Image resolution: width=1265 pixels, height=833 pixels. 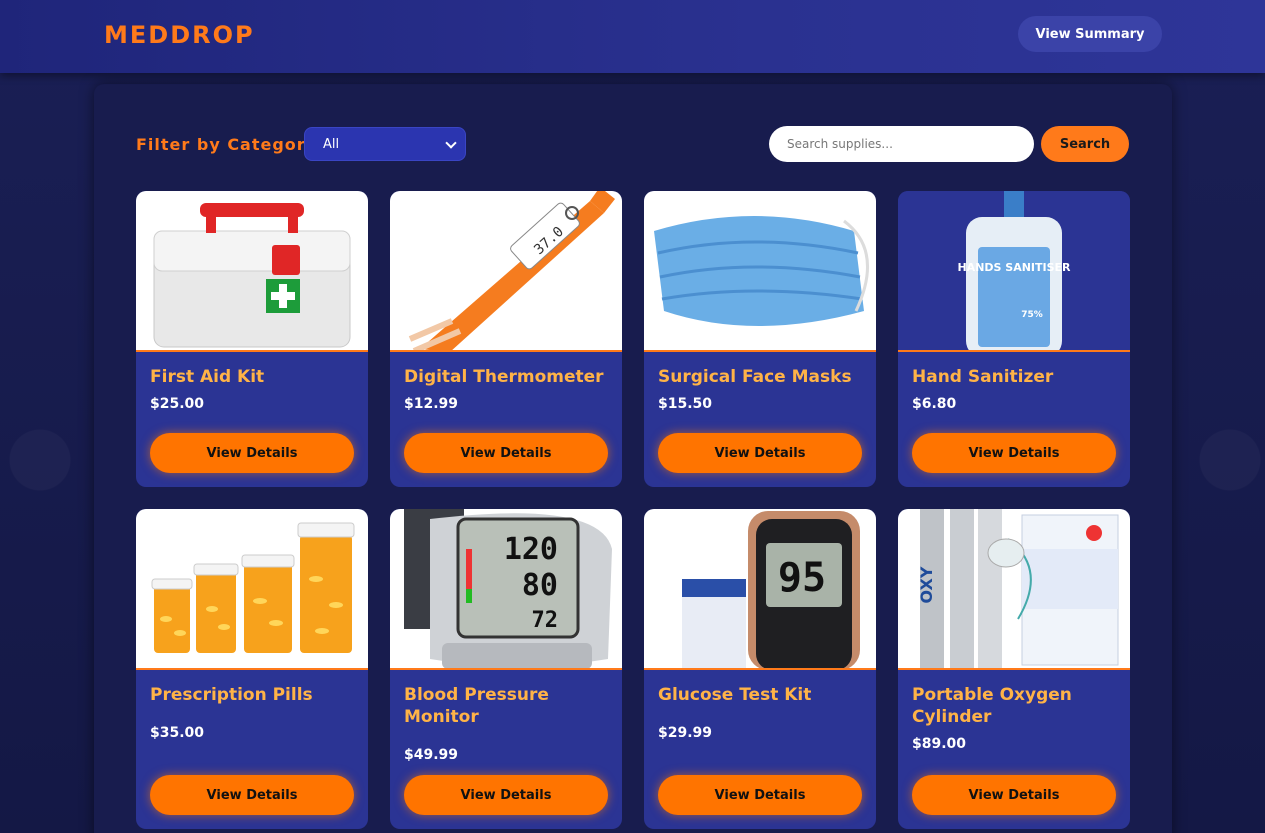 I want to click on app-logo: MEDDROP, so click(x=179, y=35).